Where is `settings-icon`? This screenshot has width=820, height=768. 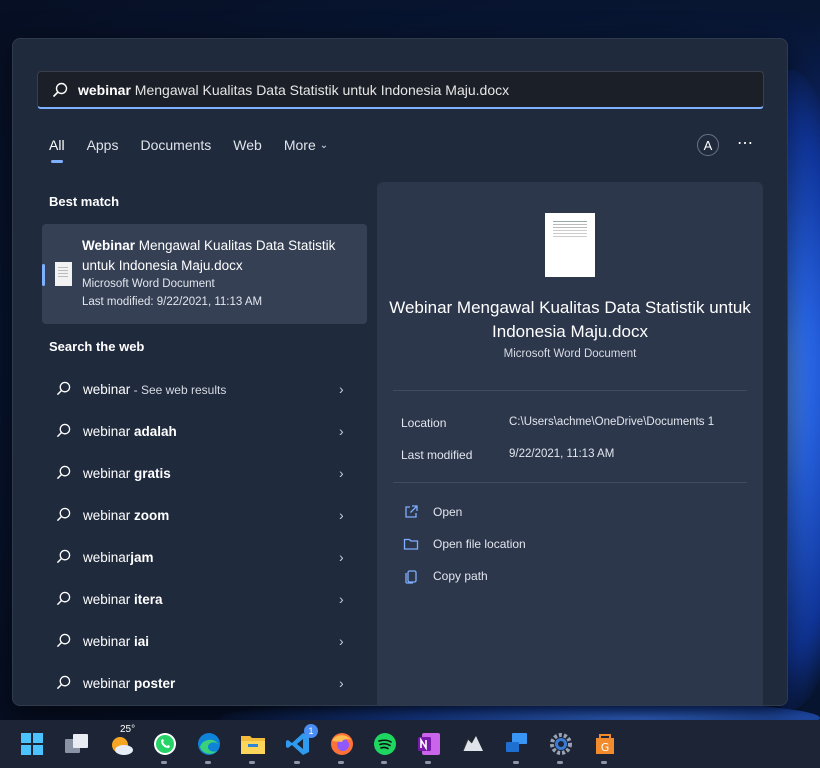 settings-icon is located at coordinates (561, 747).